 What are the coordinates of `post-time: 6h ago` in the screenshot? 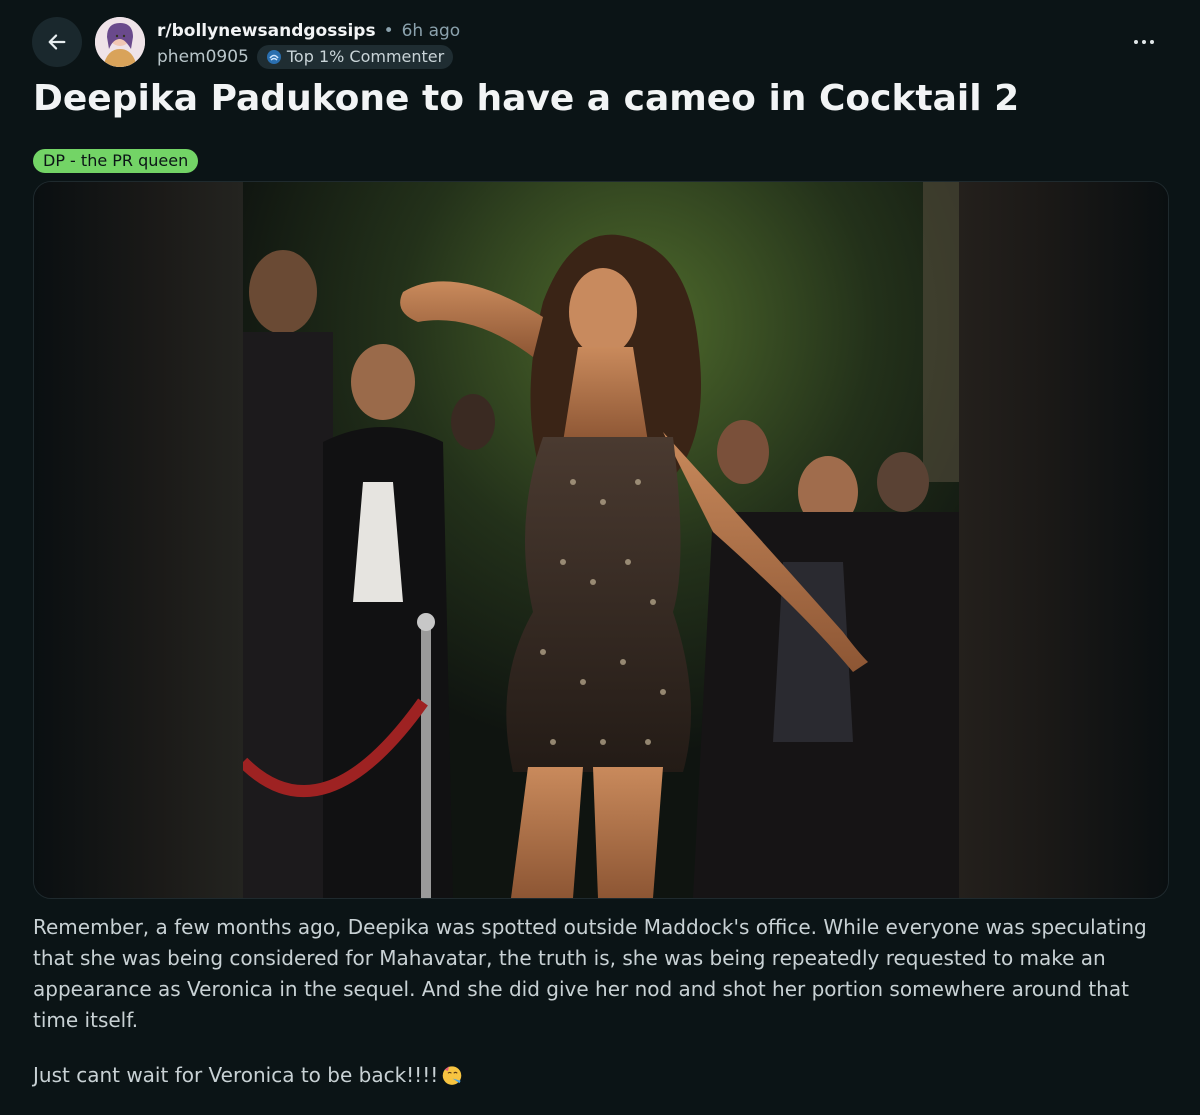 It's located at (431, 31).